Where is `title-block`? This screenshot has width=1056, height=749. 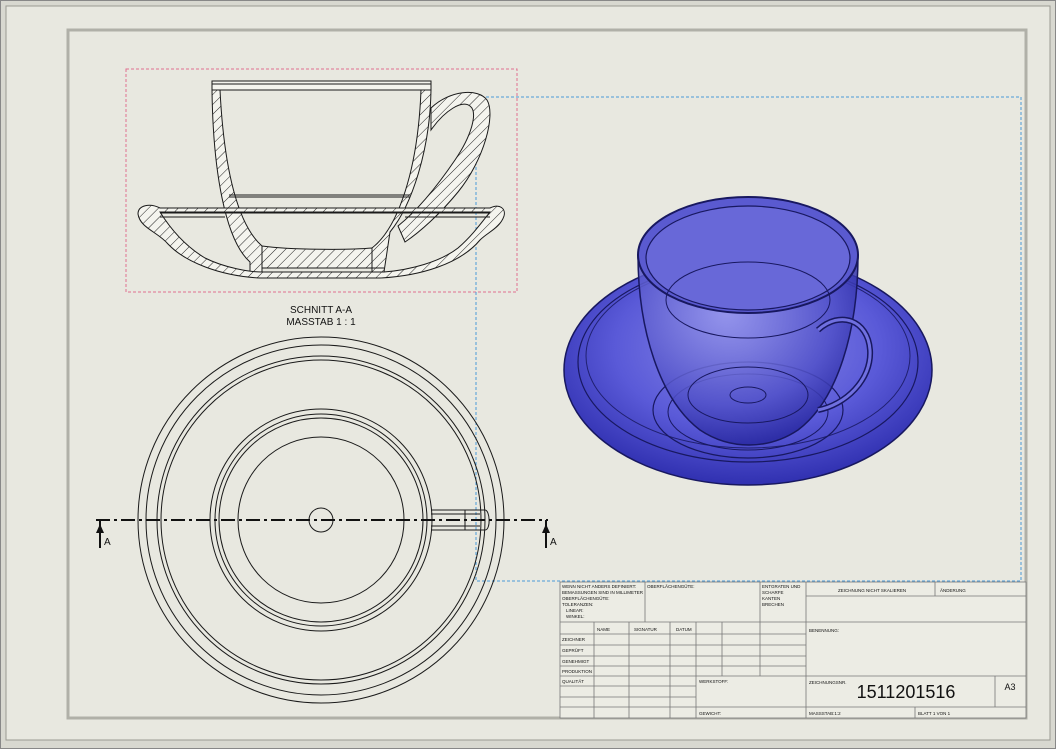 title-block is located at coordinates (793, 650).